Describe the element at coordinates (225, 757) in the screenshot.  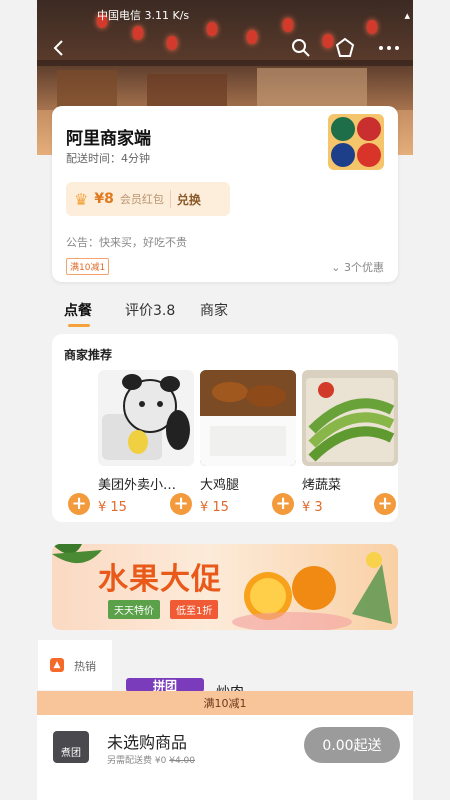
I see `cart-bar: 煮团 未选购商品 另需配送费 ¥0 ¥4.00 0.00起送` at that location.